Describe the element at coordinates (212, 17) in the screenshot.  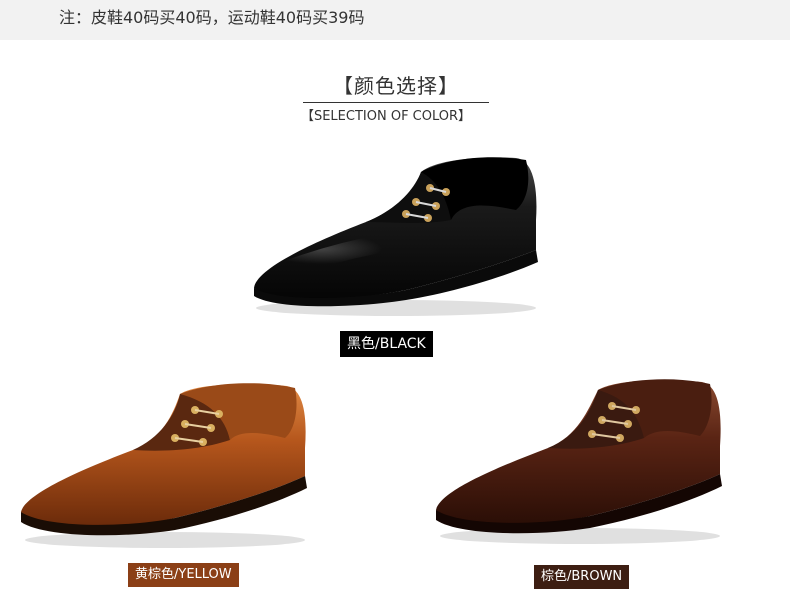
I see `size-note: 注：皮鞋40码买40码，运动鞋40码买39码` at that location.